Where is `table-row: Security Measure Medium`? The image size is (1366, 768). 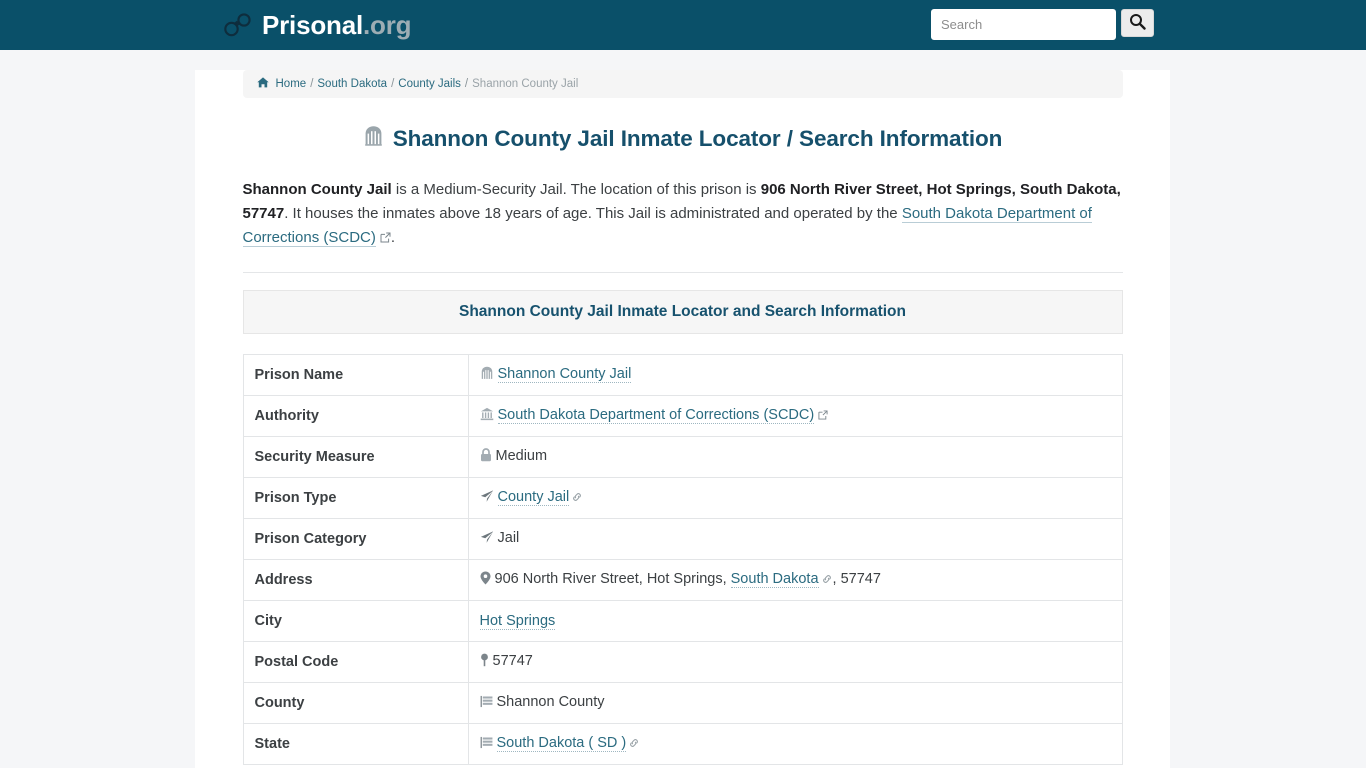 table-row: Security Measure Medium is located at coordinates (682, 457).